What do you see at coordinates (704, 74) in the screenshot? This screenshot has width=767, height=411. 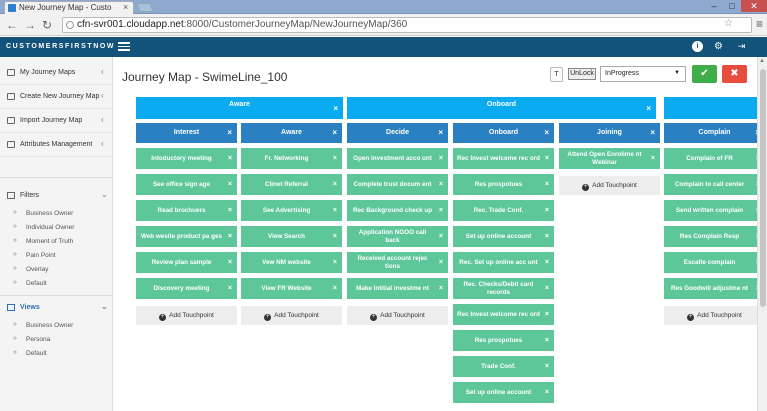 I see `save-button: ✔` at bounding box center [704, 74].